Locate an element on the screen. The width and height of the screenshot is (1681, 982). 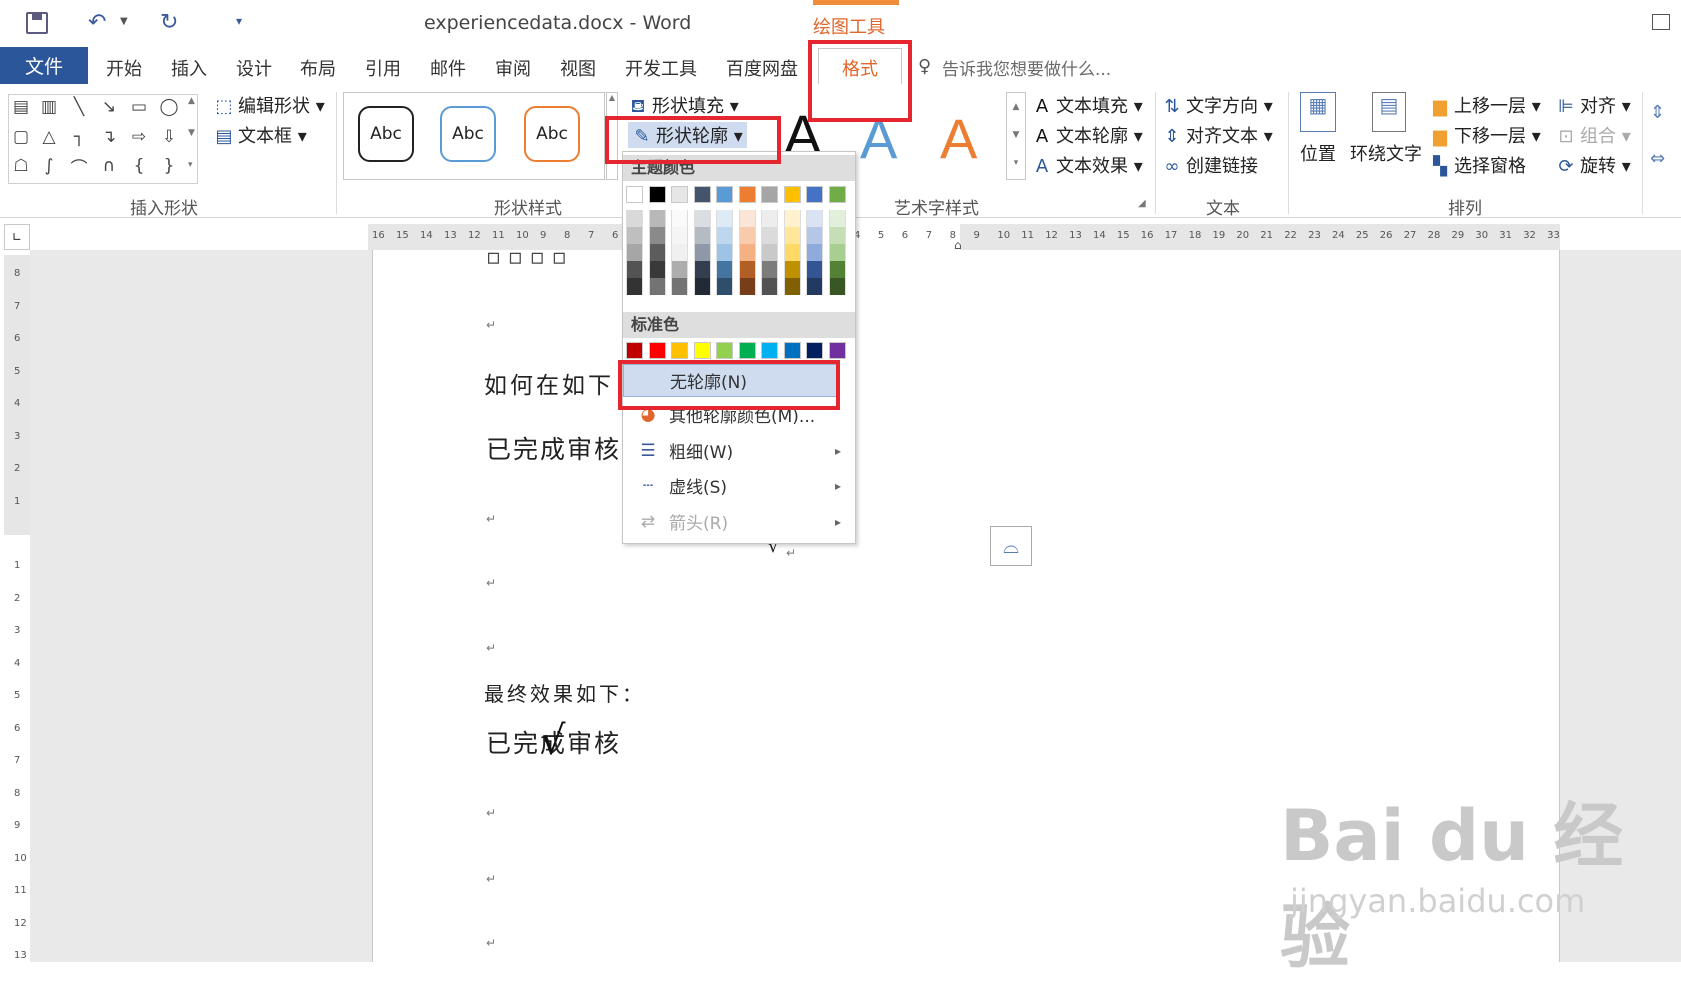
curve-shape-icon: ∩ is located at coordinates (109, 166).